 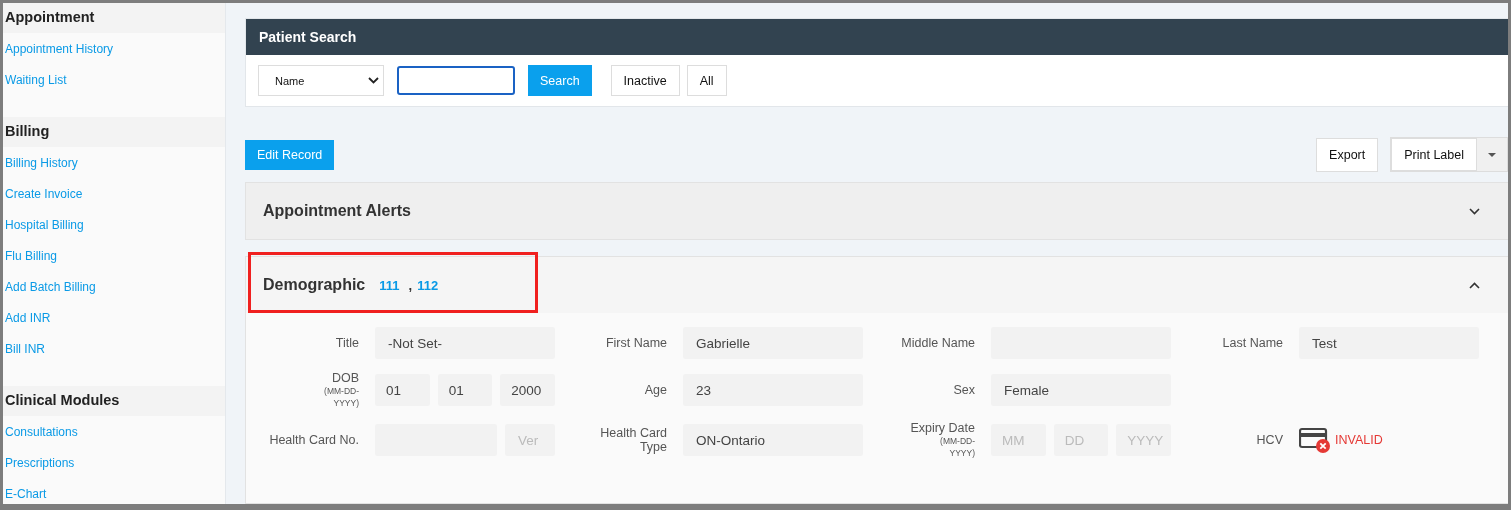 What do you see at coordinates (1269, 440) in the screenshot?
I see `field-label: HCV` at bounding box center [1269, 440].